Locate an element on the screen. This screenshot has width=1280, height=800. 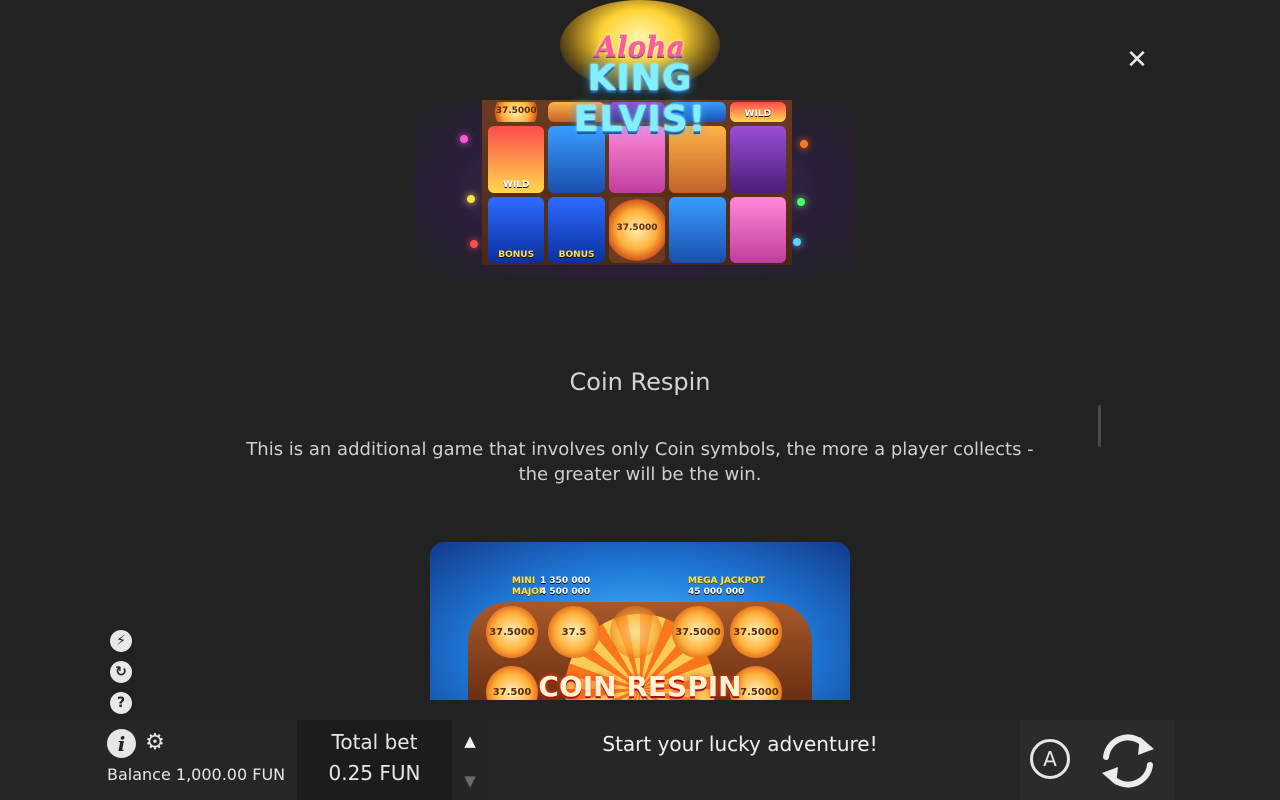
bet-decrease-button: ▼ is located at coordinates (470, 781).